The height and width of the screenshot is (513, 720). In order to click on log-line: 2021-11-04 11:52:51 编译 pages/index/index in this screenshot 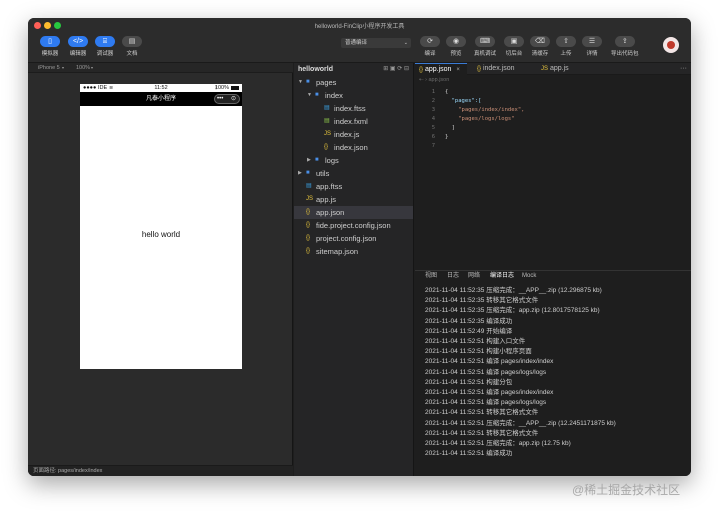, I will do `click(489, 392)`.